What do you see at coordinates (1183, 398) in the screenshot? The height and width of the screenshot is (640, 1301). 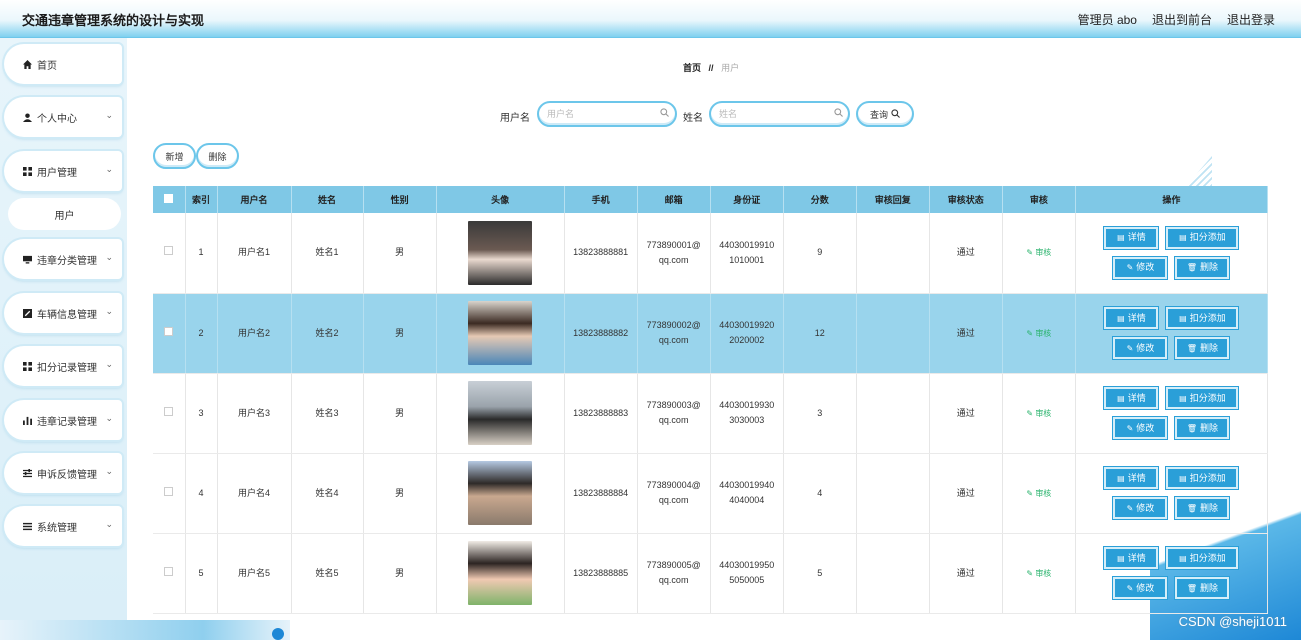 I see `document-icon: ▤` at bounding box center [1183, 398].